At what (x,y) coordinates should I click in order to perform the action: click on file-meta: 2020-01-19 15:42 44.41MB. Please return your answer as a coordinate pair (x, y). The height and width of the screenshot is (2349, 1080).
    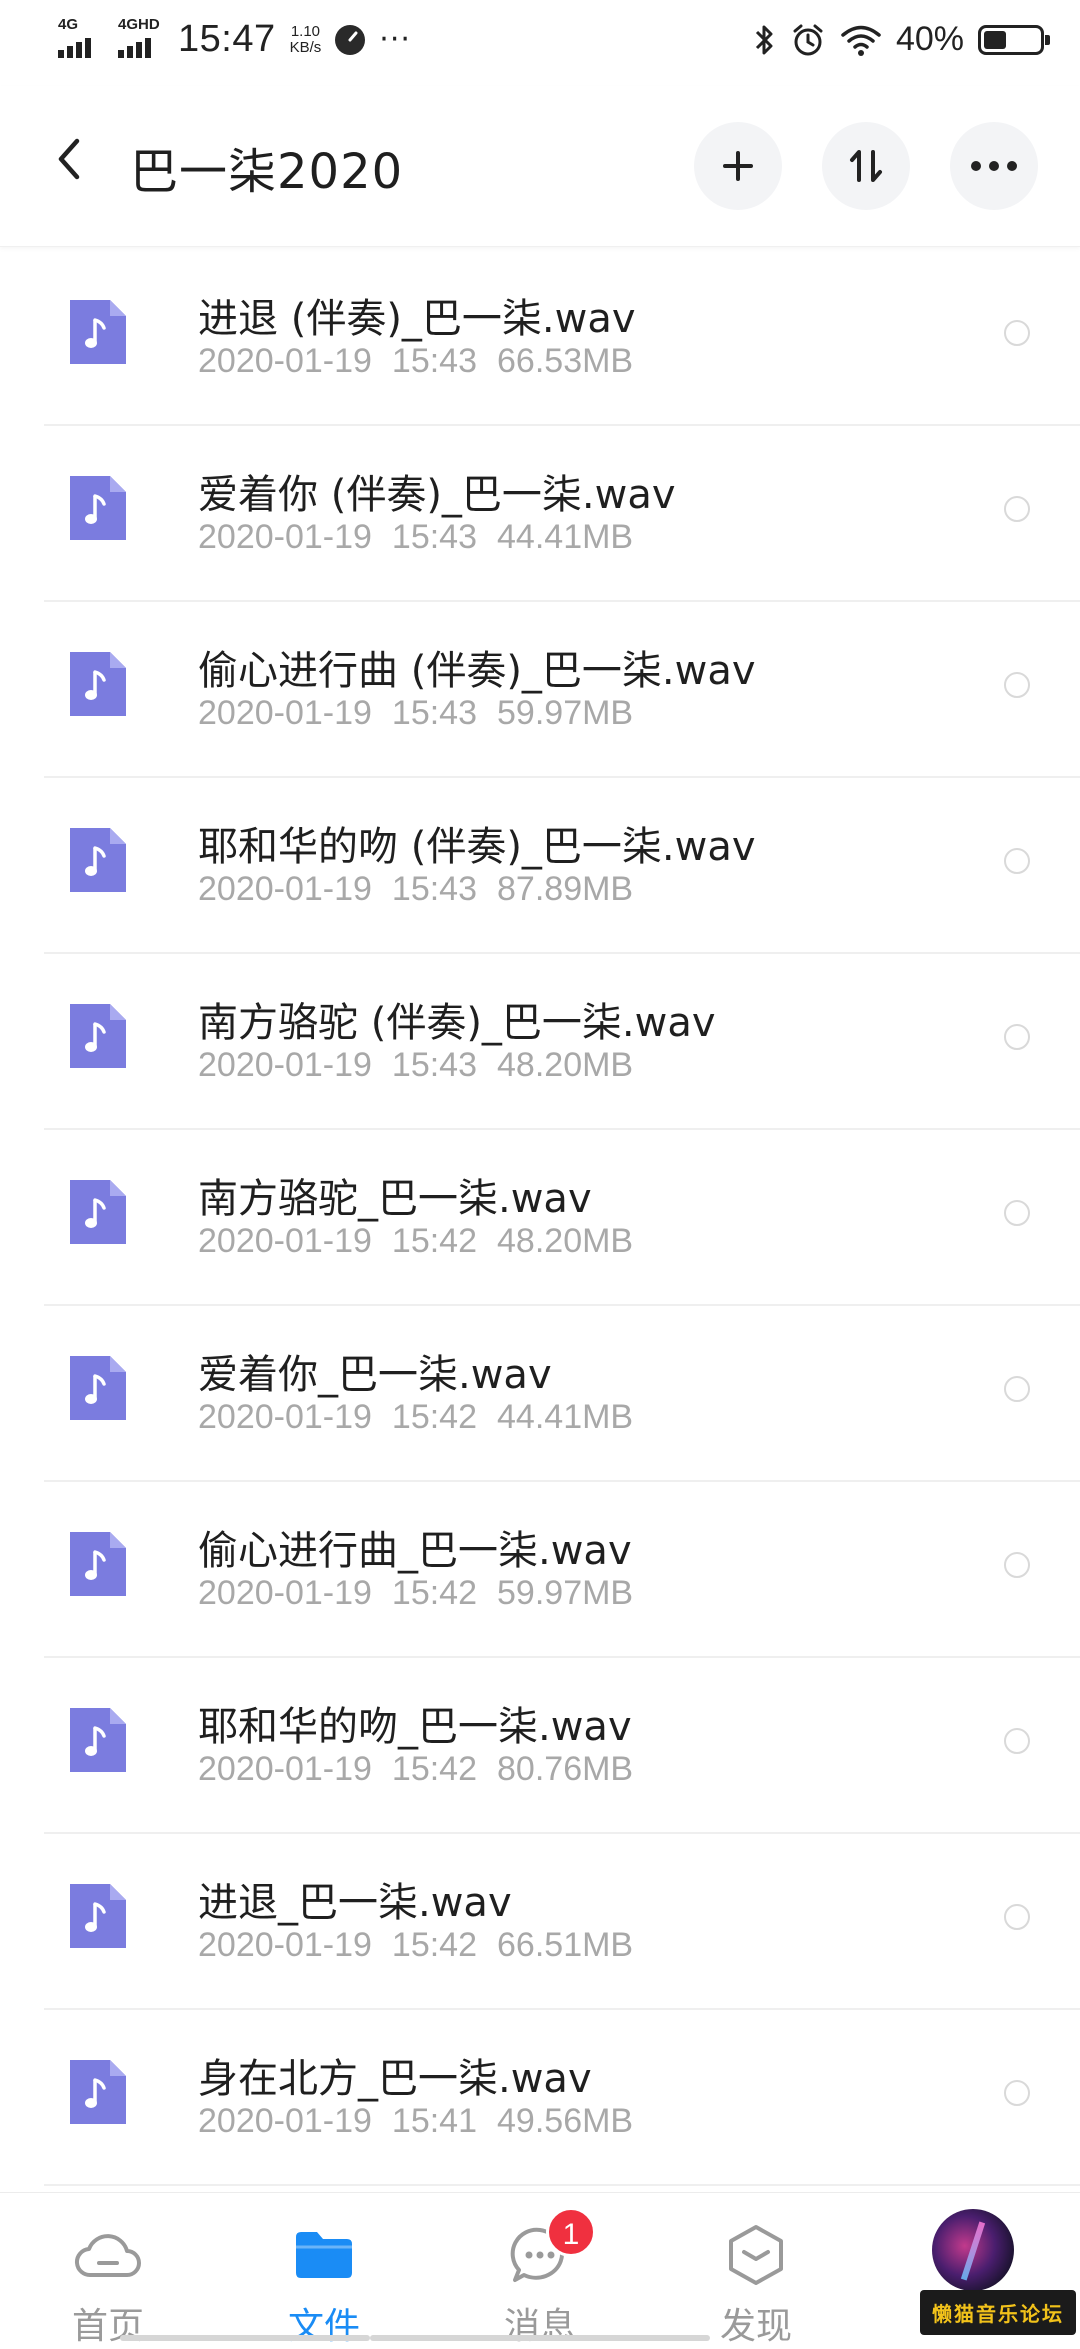
    Looking at the image, I should click on (425, 1417).